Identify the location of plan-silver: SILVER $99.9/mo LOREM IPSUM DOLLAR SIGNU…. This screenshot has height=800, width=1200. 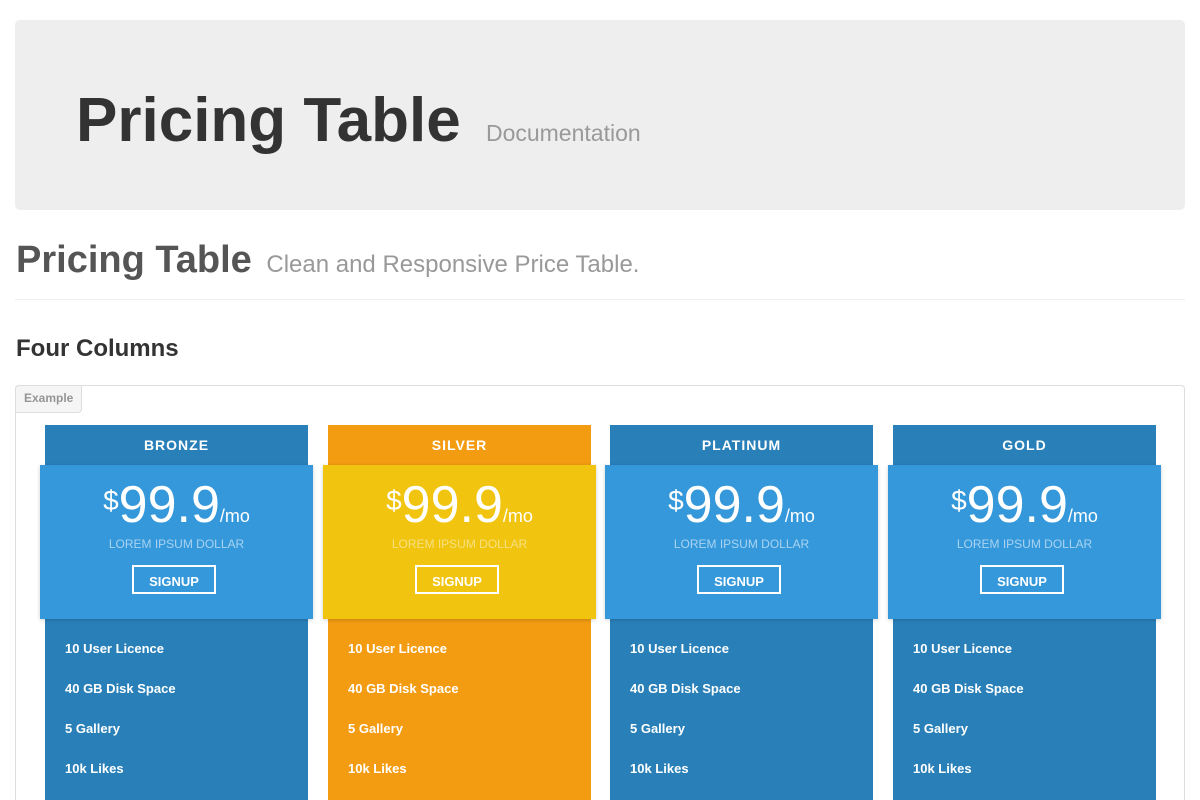
(459, 612).